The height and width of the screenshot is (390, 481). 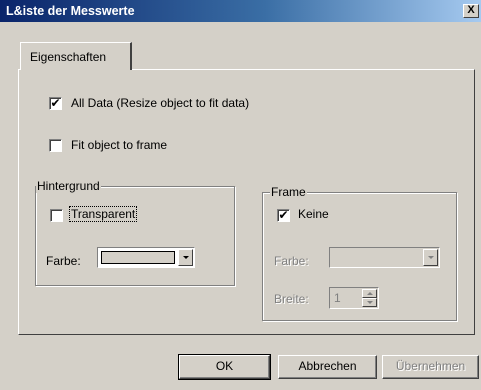 I want to click on close-icon: X, so click(x=471, y=10).